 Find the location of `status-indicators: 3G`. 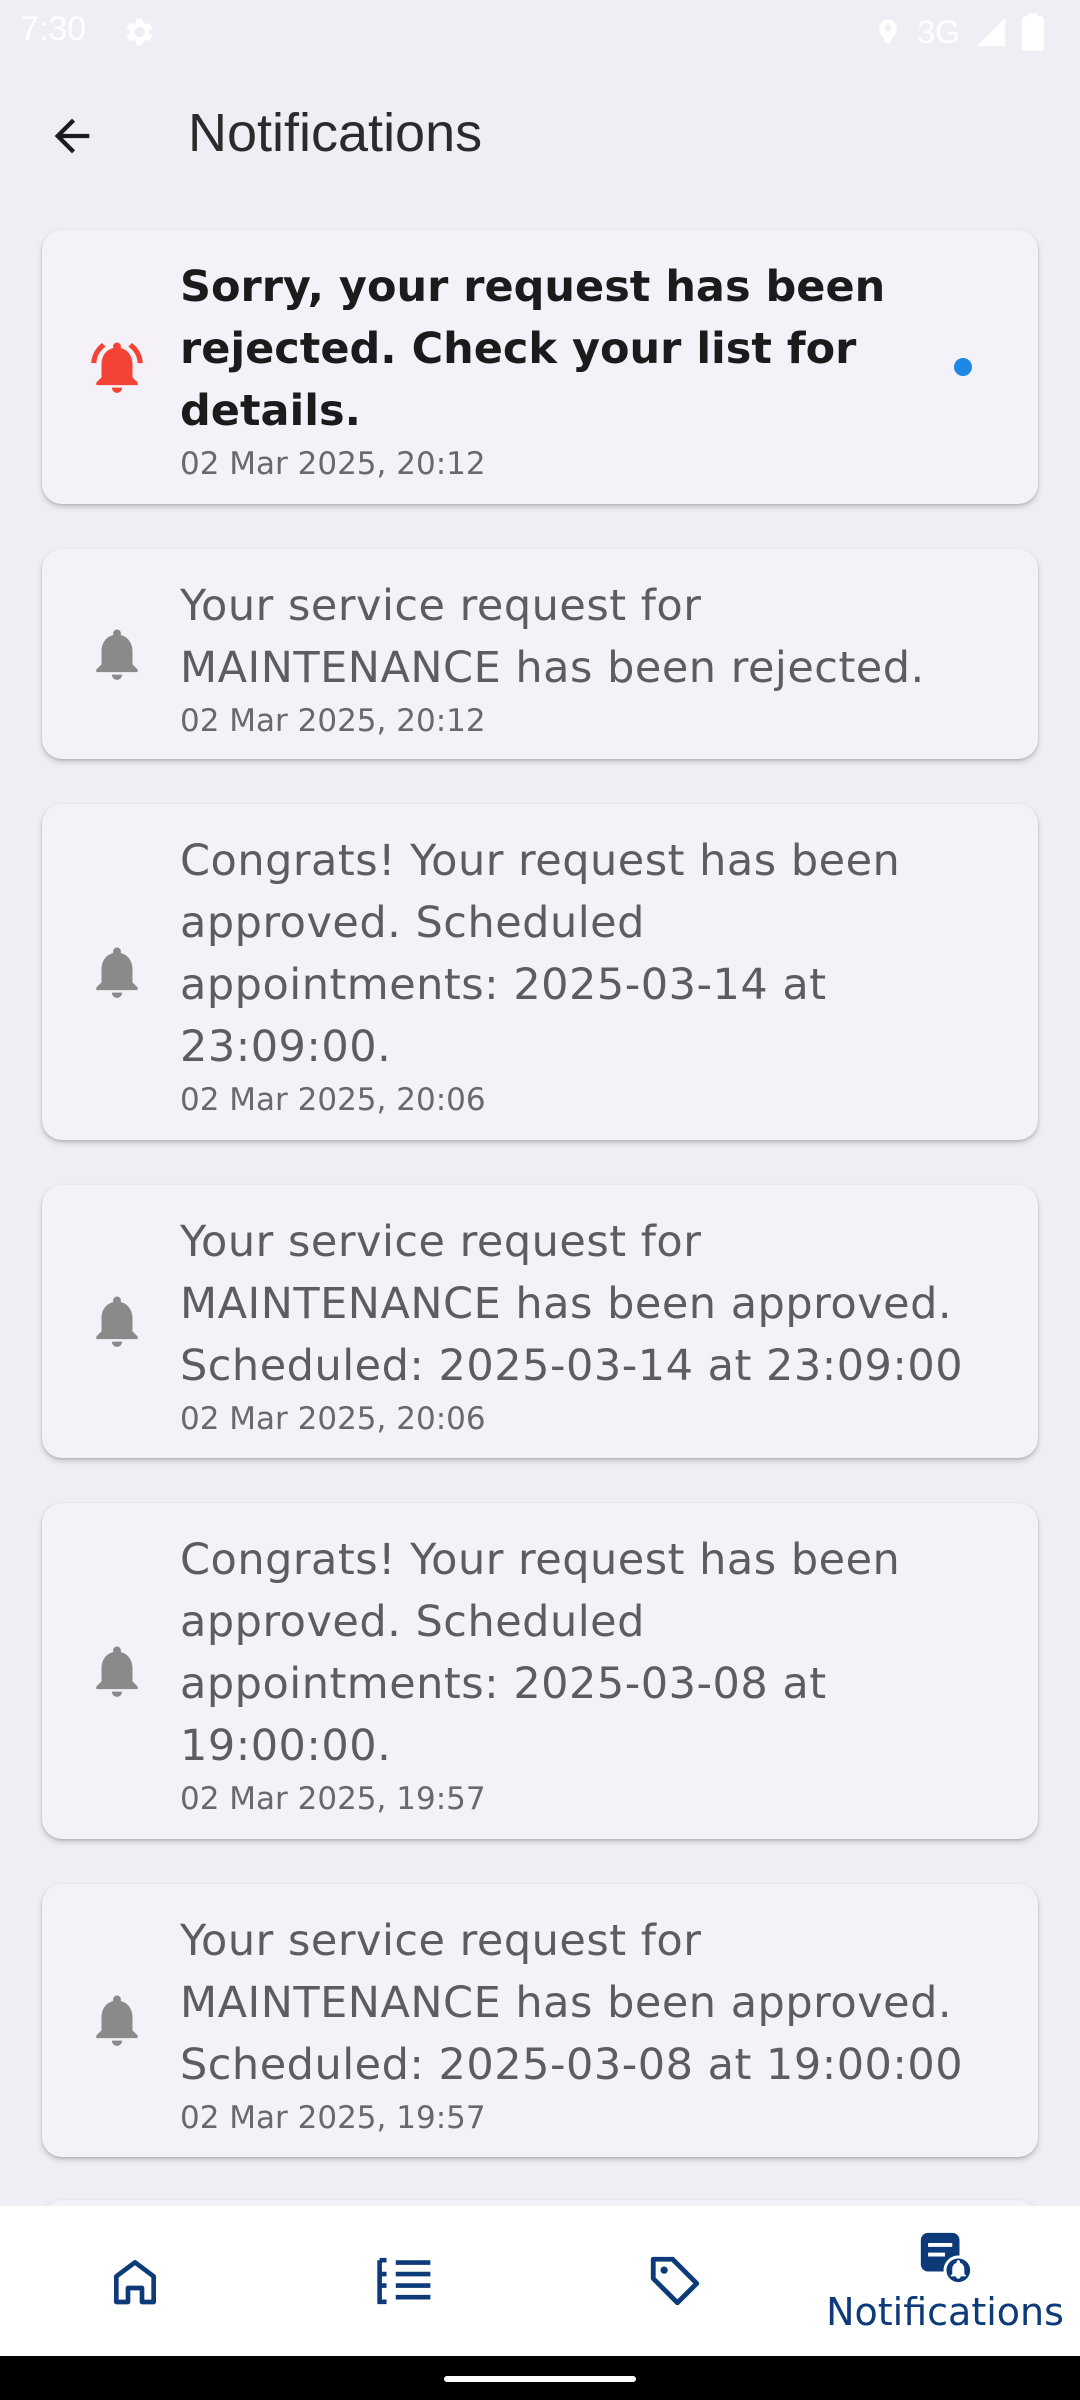

status-indicators: 3G is located at coordinates (958, 32).